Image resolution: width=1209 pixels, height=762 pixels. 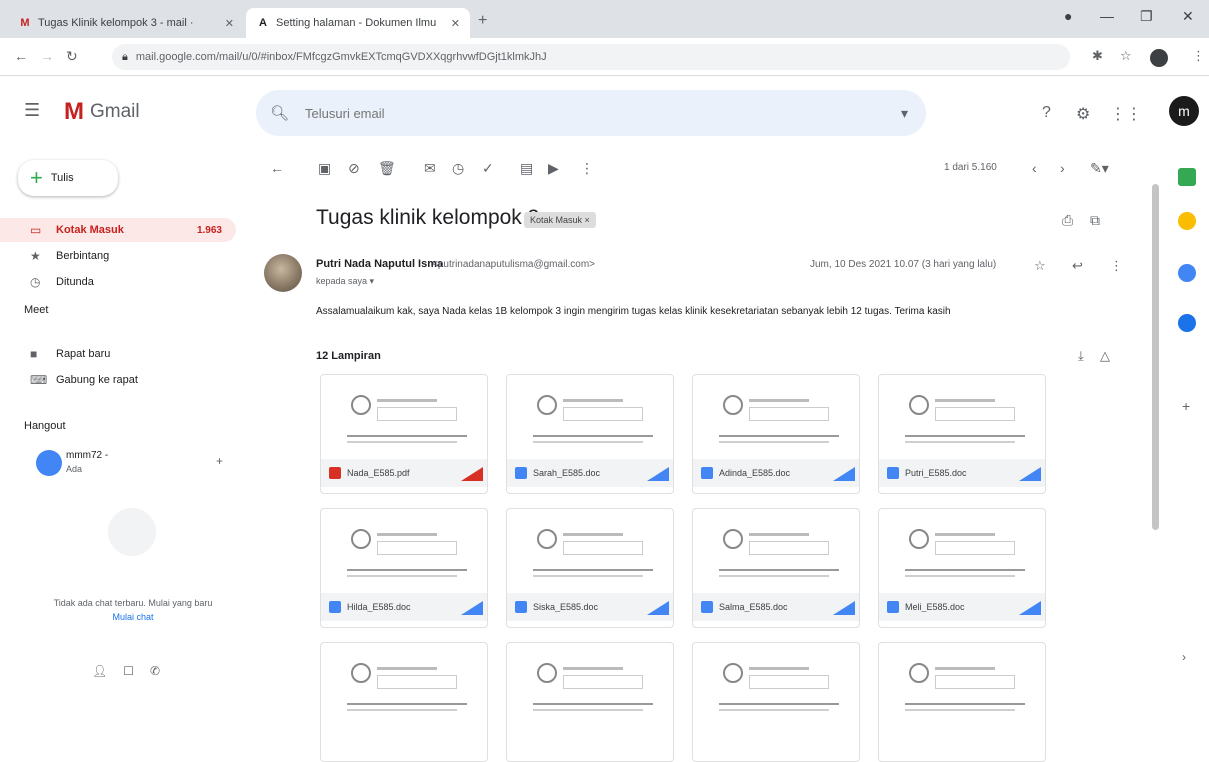 What do you see at coordinates (118, 256) in the screenshot?
I see `sidebar-item-starred: ★ Berbintang` at bounding box center [118, 256].